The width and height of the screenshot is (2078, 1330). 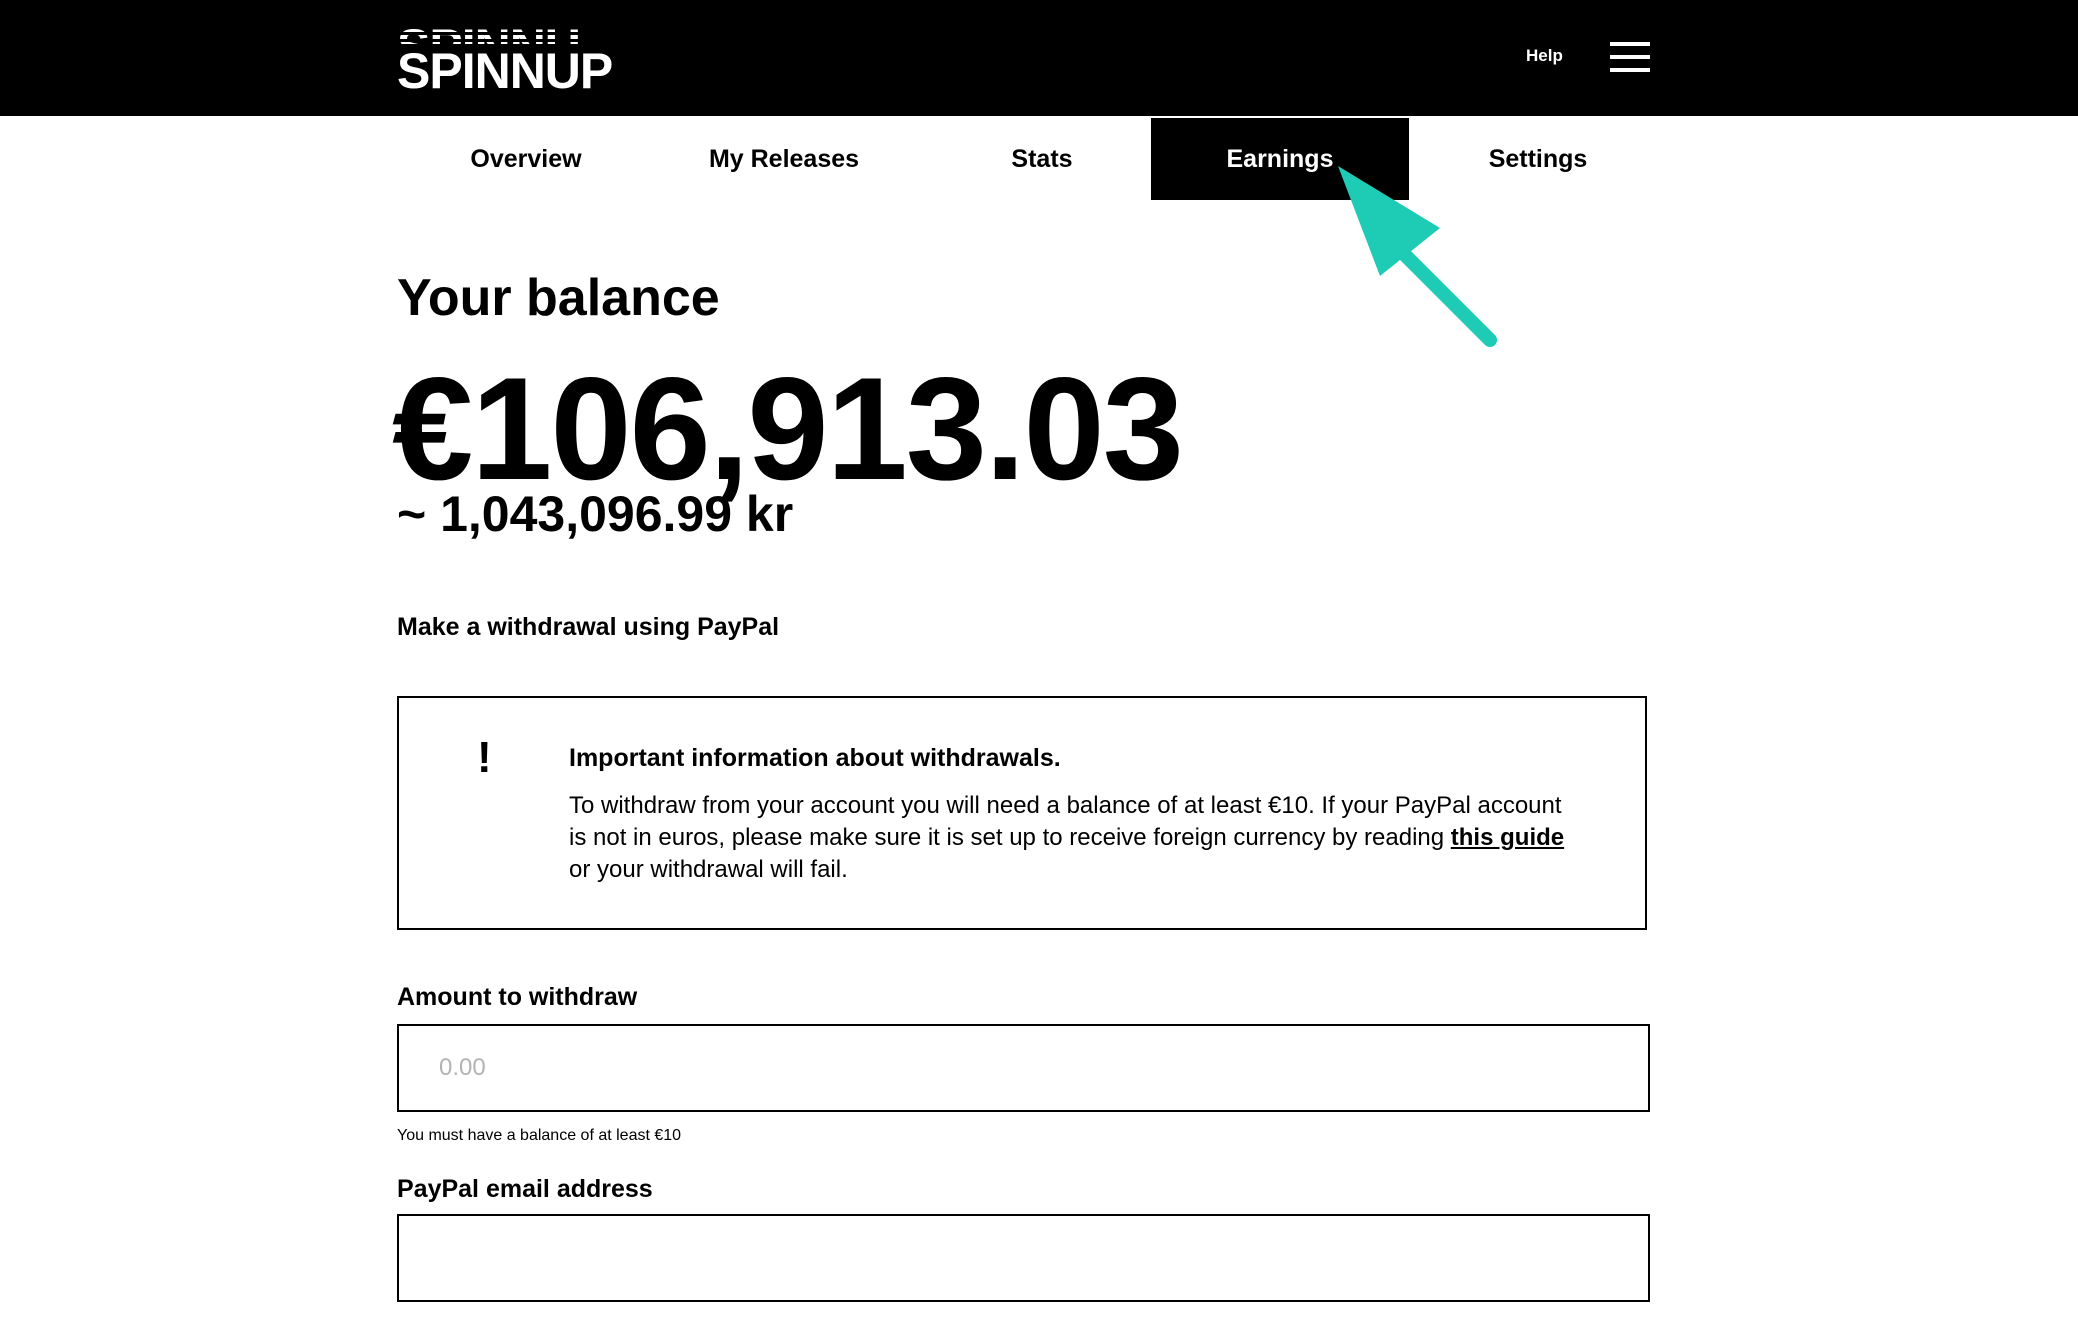 What do you see at coordinates (558, 298) in the screenshot?
I see `balance-heading: Your balance` at bounding box center [558, 298].